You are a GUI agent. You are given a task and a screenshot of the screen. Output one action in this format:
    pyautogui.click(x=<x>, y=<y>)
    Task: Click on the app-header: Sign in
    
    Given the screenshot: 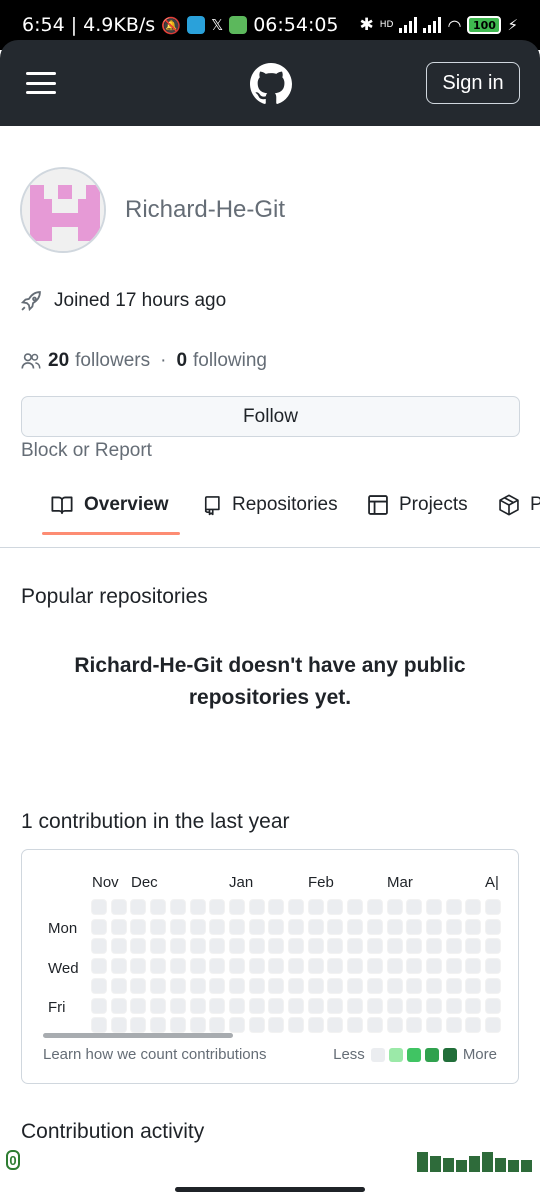 What is the action you would take?
    pyautogui.click(x=270, y=83)
    